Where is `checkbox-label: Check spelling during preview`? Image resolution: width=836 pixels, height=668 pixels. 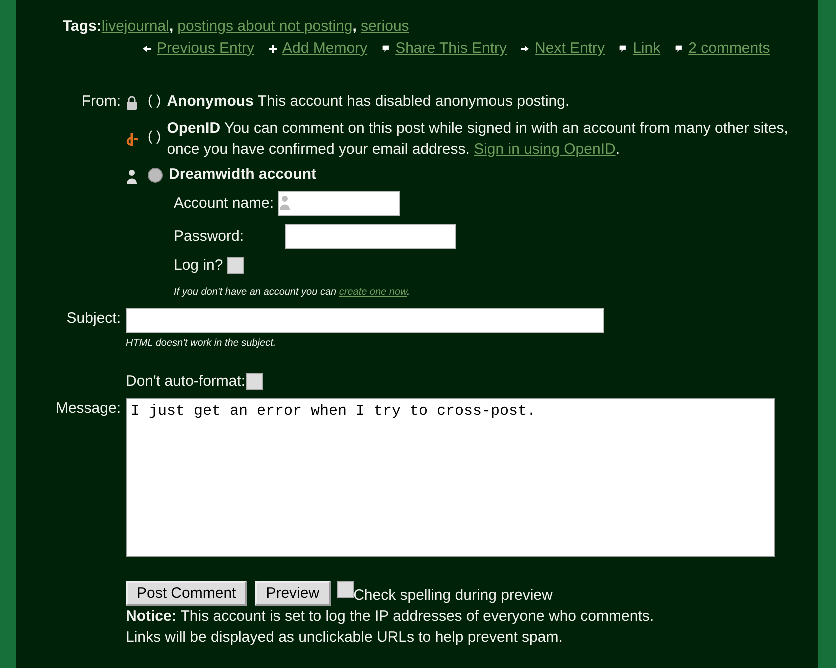
checkbox-label: Check spelling during preview is located at coordinates (453, 596).